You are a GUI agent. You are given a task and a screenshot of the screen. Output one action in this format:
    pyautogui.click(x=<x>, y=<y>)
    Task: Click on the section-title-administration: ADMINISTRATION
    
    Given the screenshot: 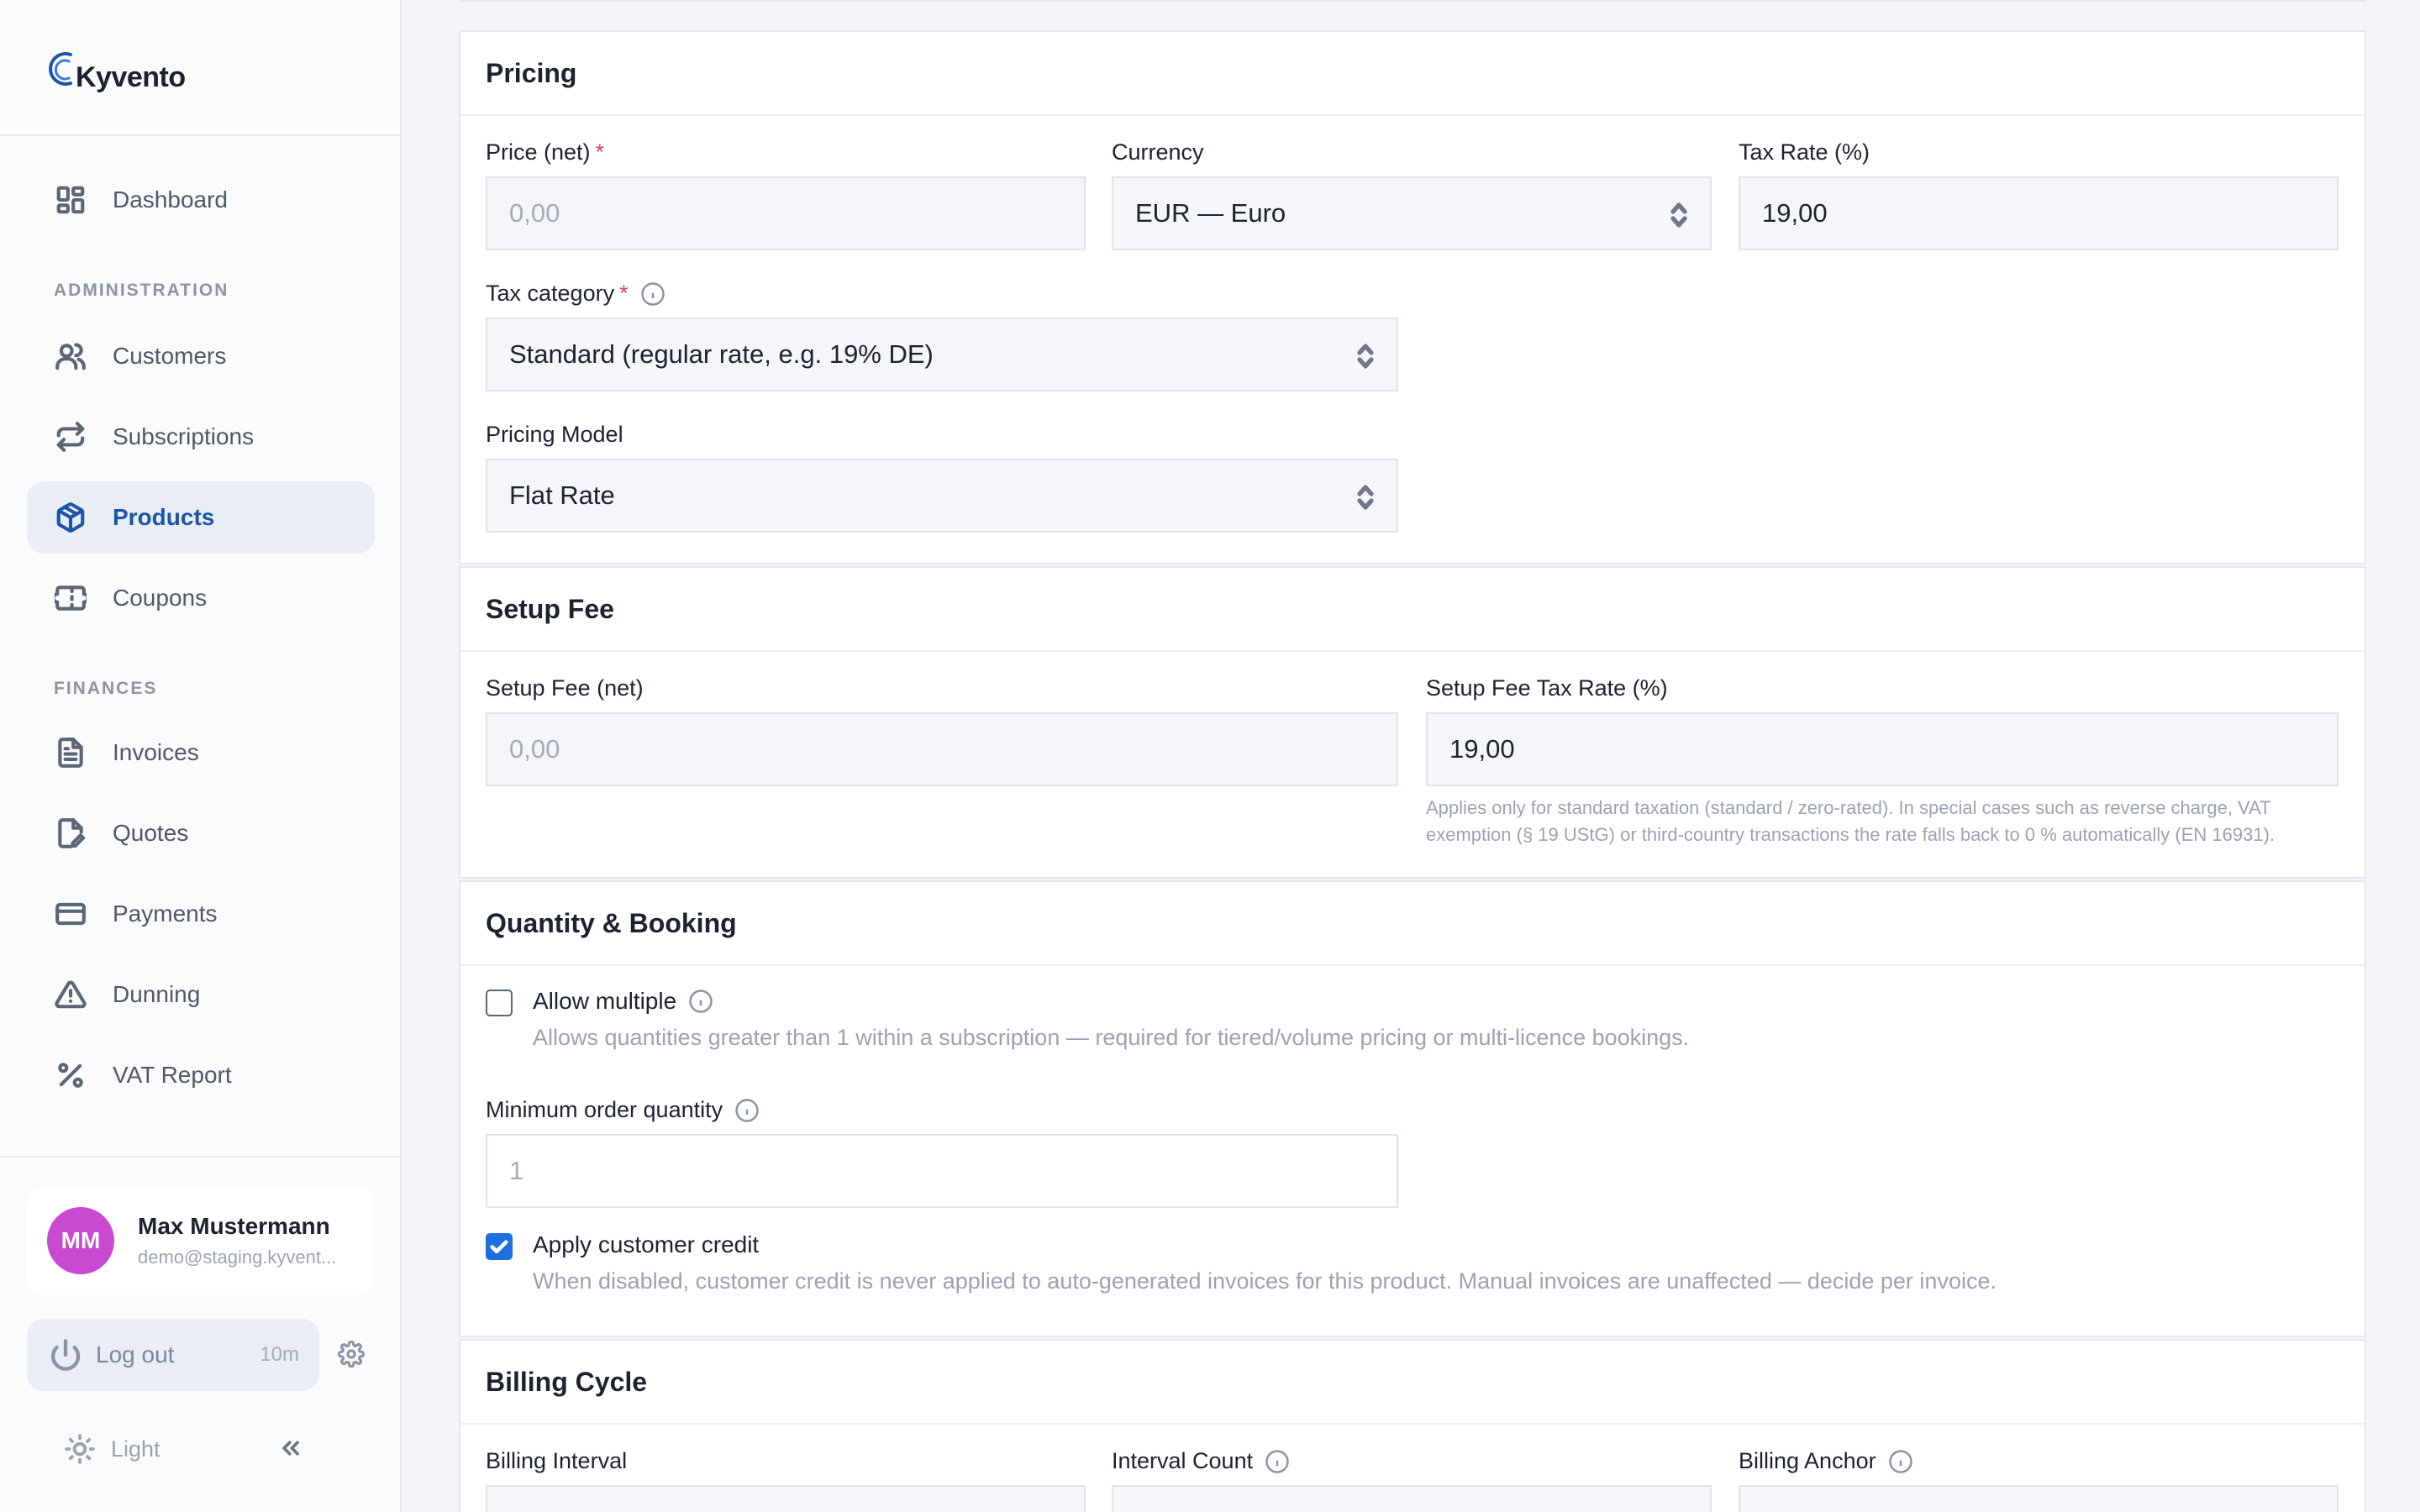 What is the action you would take?
    pyautogui.click(x=142, y=290)
    